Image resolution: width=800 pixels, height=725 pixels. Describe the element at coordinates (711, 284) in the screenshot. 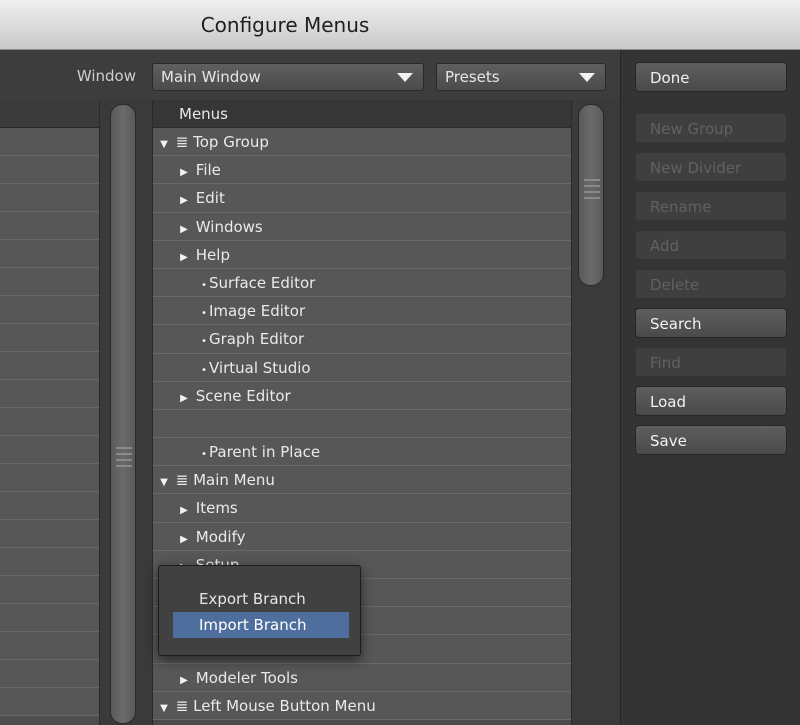

I see `delete-button: Delete` at that location.